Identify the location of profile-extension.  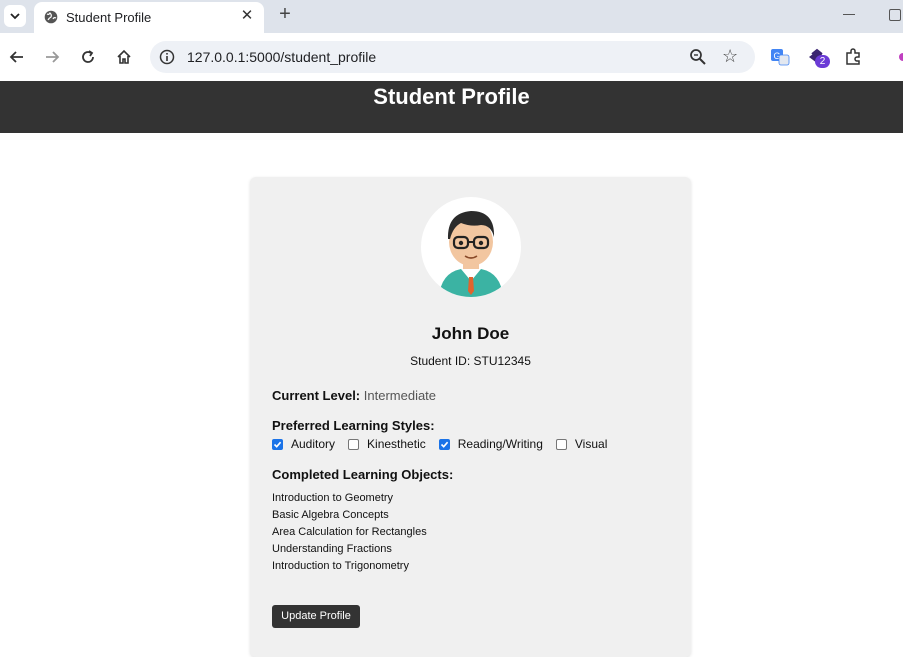
(897, 57).